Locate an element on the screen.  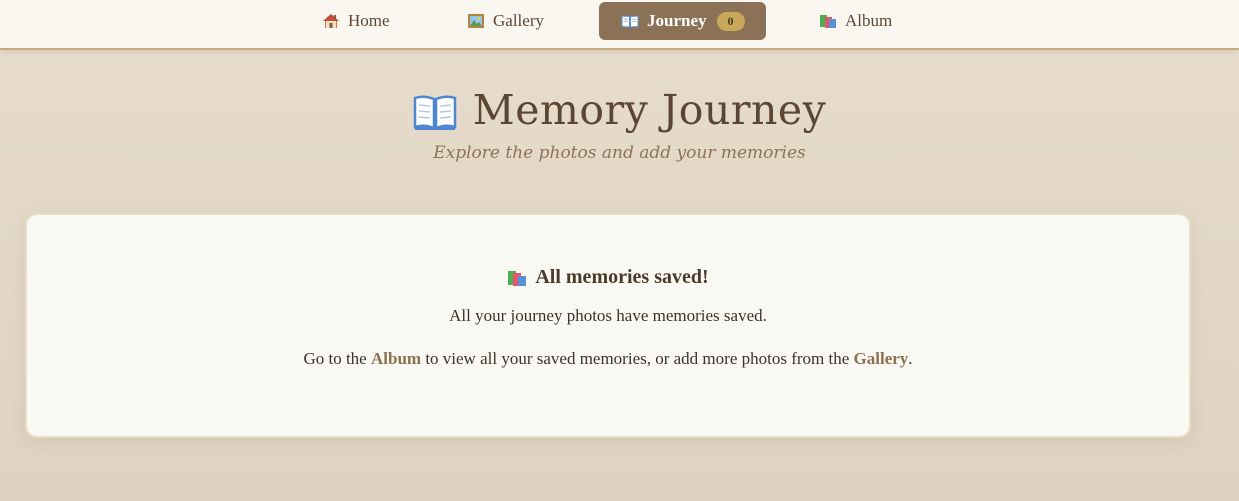
page-subtitle: Explore the photos and add your memories is located at coordinates (619, 153).